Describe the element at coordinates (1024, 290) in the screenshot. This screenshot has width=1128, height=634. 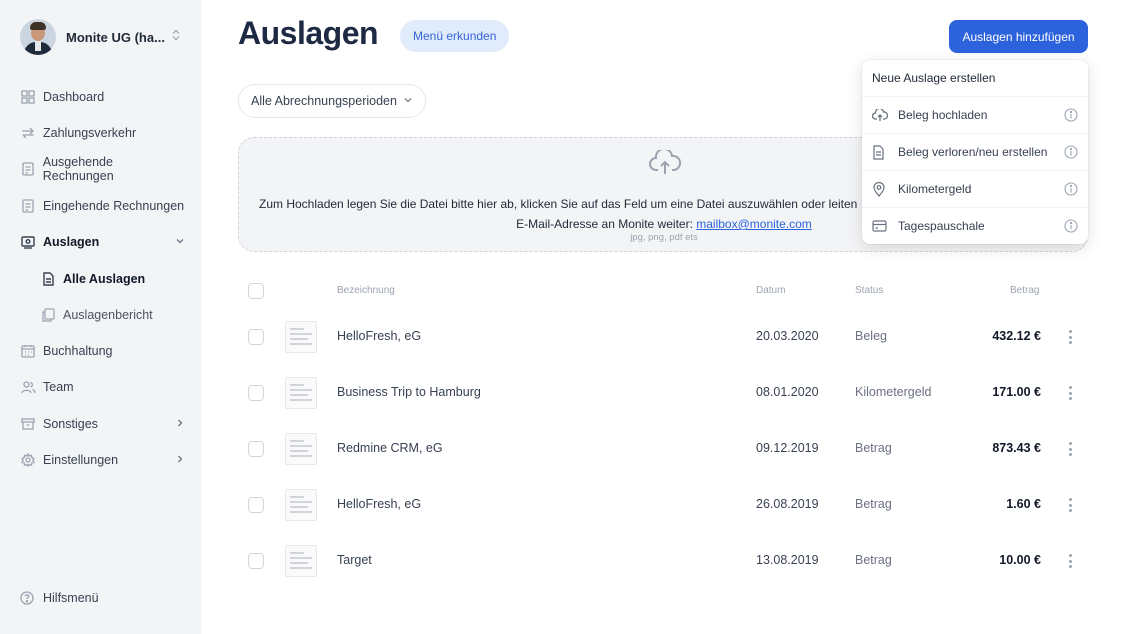
I see `column-header-amount: Betrag` at that location.